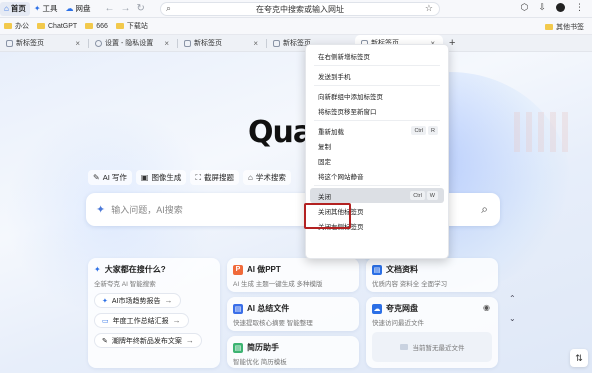 The width and height of the screenshot is (592, 373). I want to click on ai-ppt-card: P AI 做PPT AI 生成 主题一键生成 多种模版, so click(293, 275).